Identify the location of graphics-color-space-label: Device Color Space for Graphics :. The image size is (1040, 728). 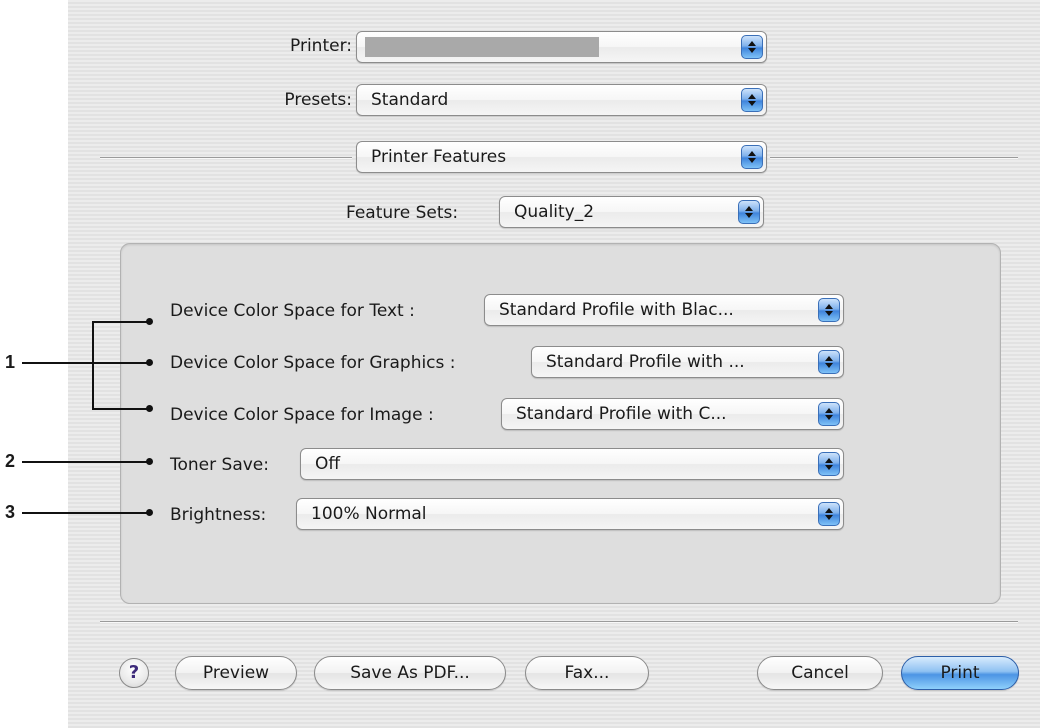
(313, 363).